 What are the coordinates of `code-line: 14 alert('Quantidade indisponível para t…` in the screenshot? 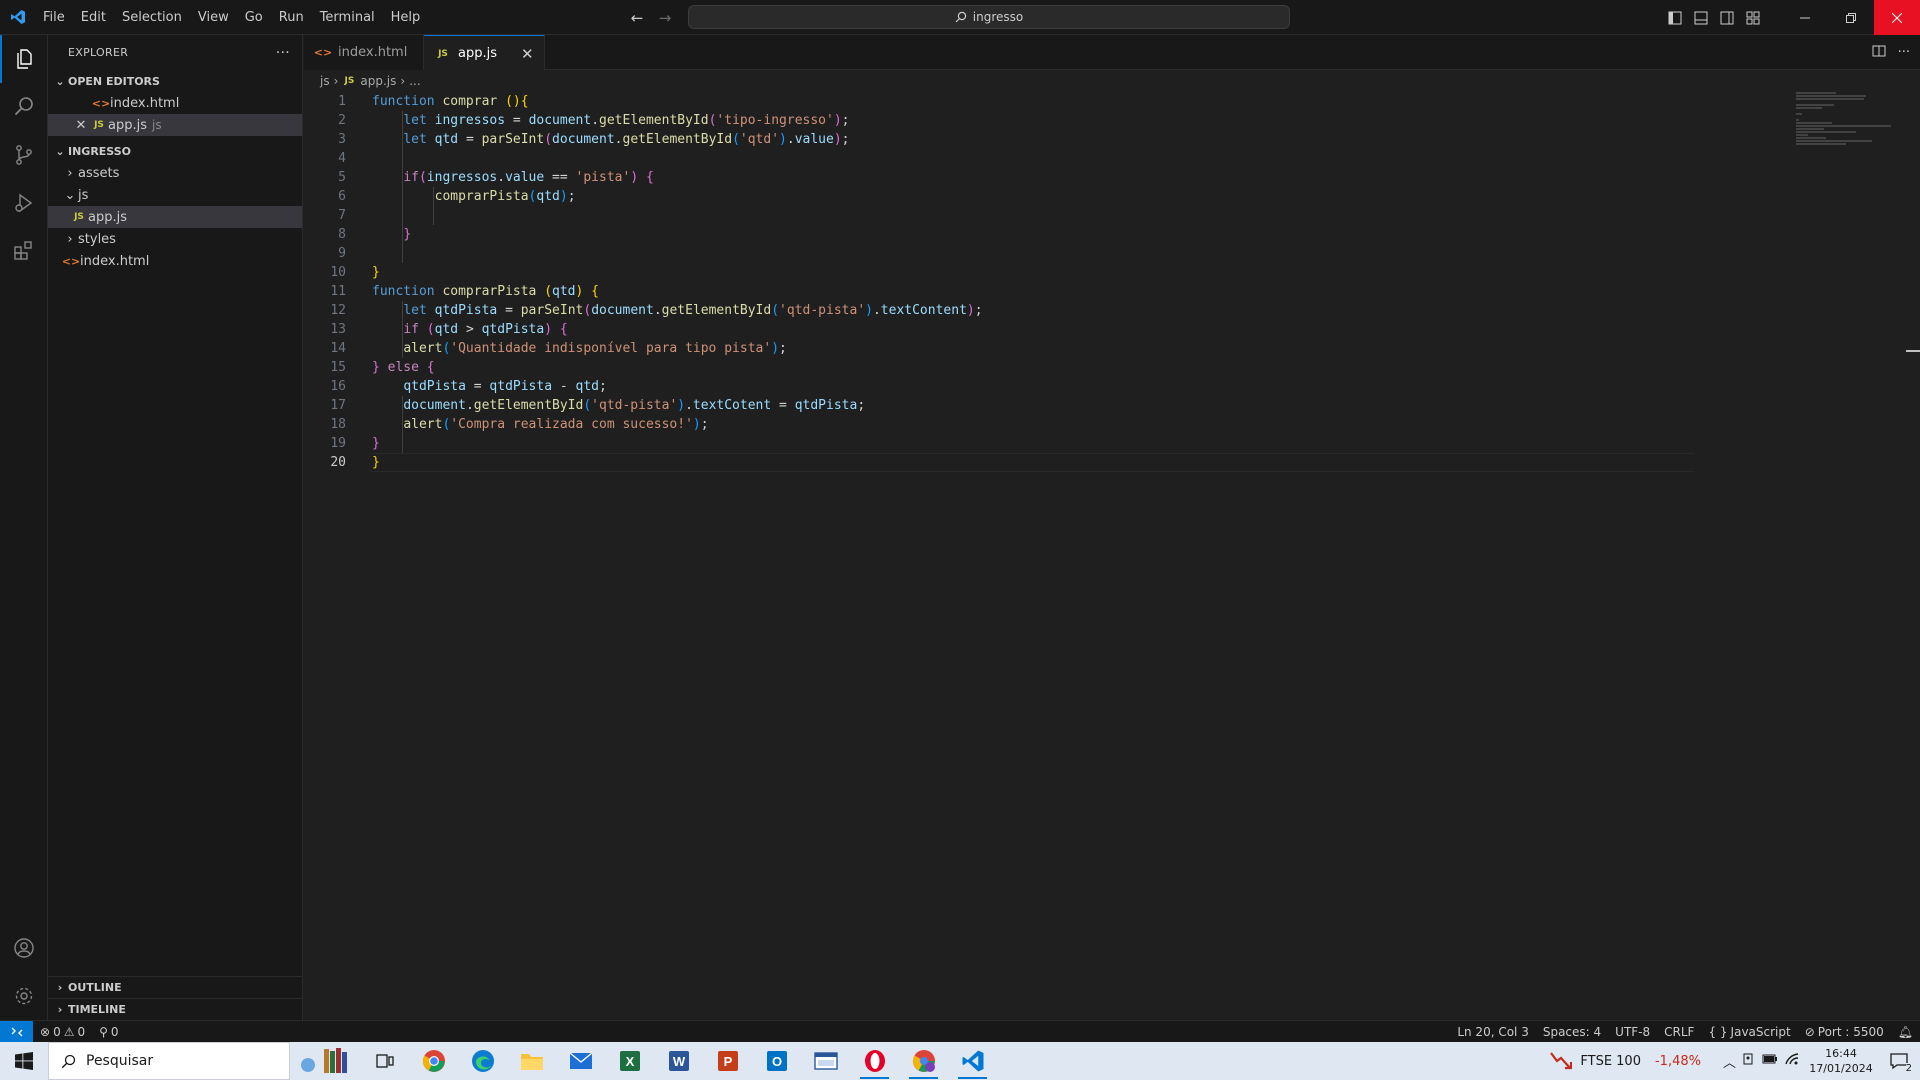 It's located at (1112, 348).